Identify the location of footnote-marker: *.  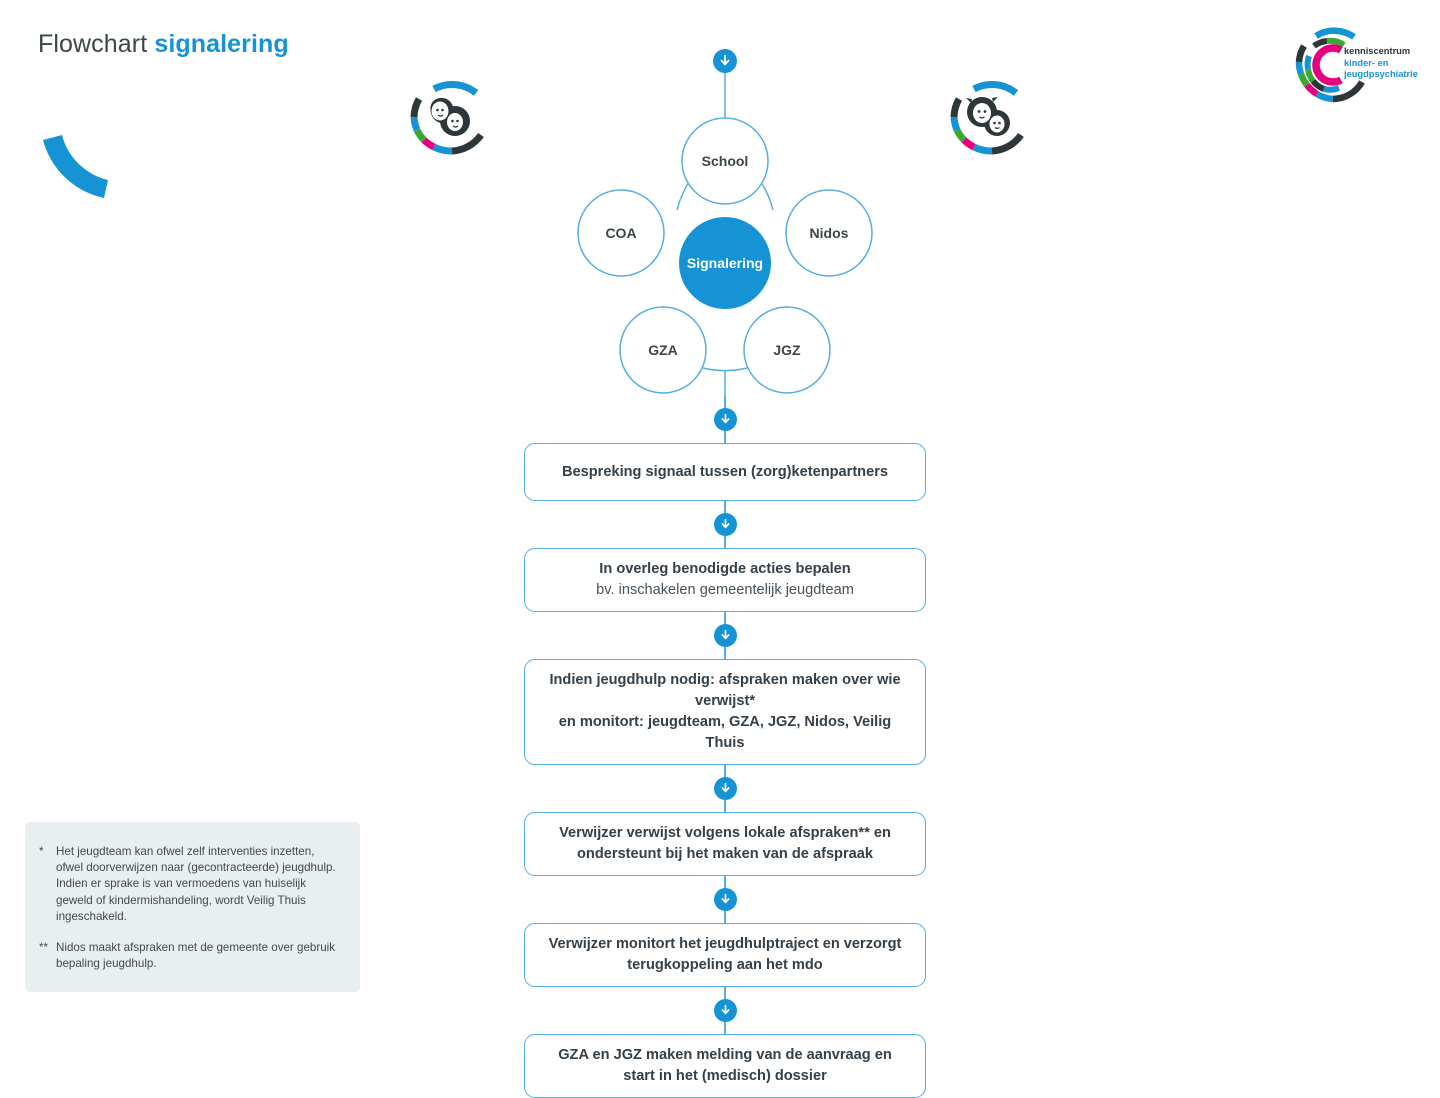
(41, 851).